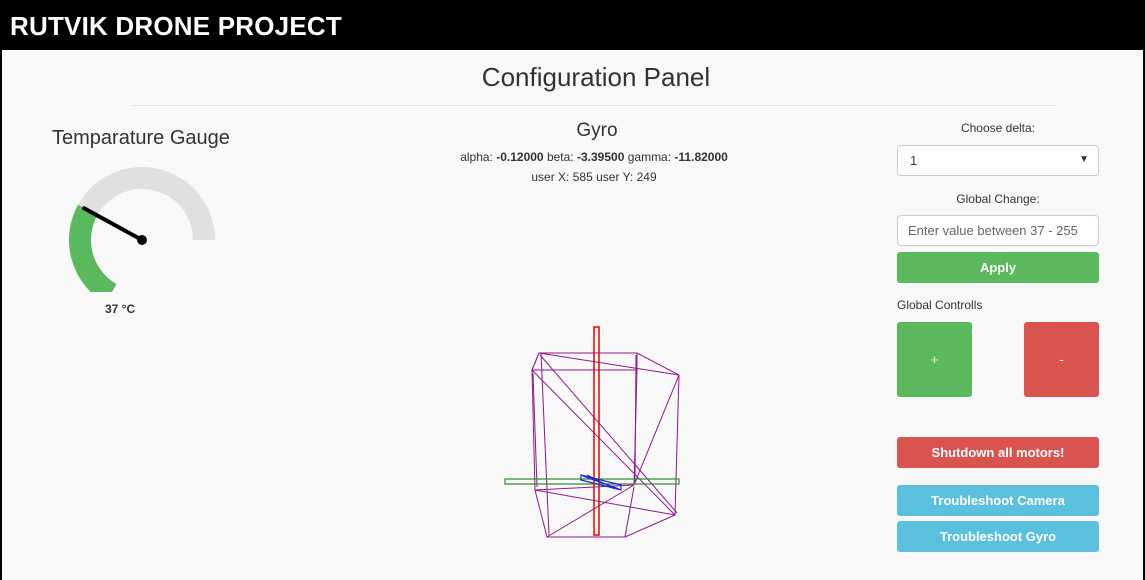  I want to click on alpha-value: -0.12000, so click(520, 157).